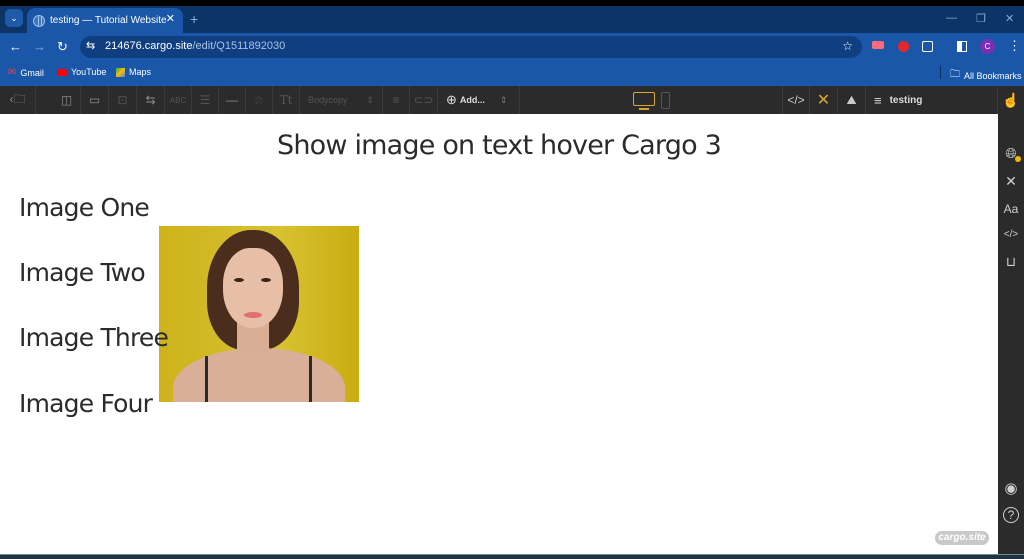 The width and height of the screenshot is (1024, 559). I want to click on editor-right-sidebar: 🌐︎ ✕ Aa </> ⊔ ◉ ?, so click(1011, 334).